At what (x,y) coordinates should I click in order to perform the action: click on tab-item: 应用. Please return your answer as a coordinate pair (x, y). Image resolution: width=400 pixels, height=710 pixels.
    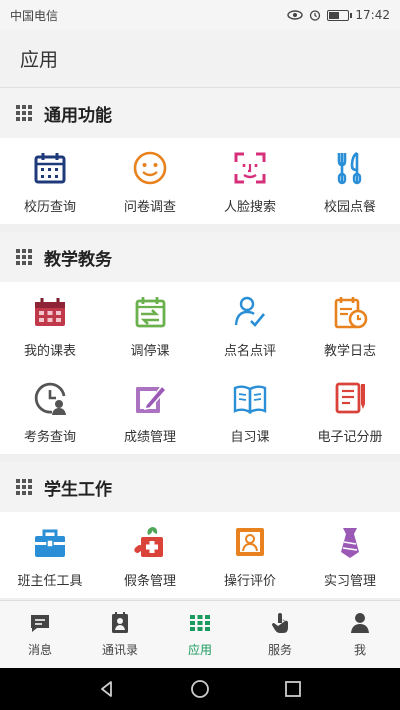
    Looking at the image, I should click on (200, 634).